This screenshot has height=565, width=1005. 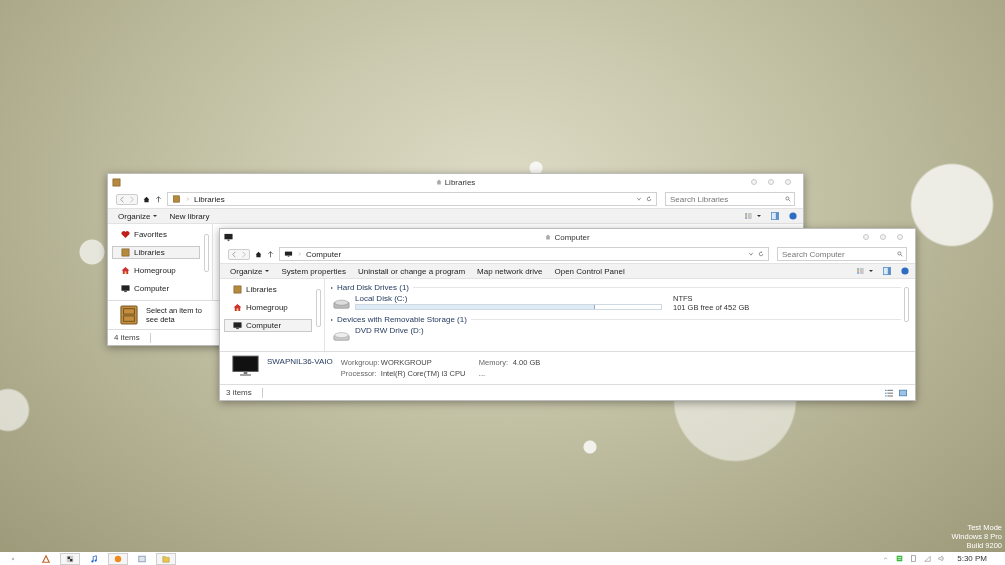 What do you see at coordinates (510, 271) in the screenshot?
I see `toolbar-button: Map network drive` at bounding box center [510, 271].